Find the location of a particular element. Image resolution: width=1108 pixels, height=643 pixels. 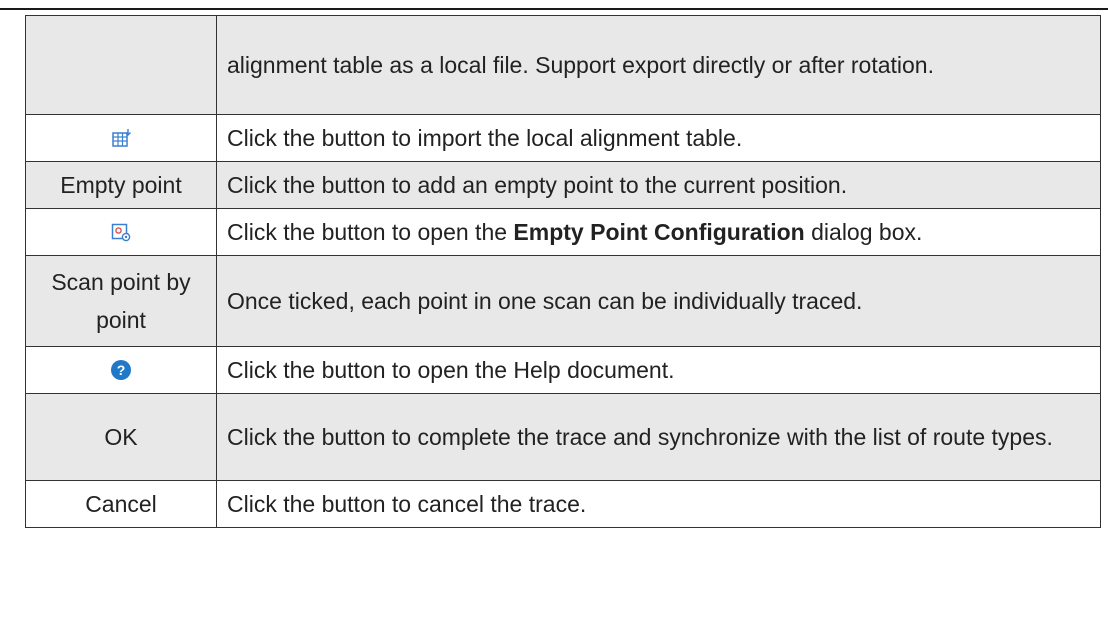

empty-point-config-icon is located at coordinates (121, 232).